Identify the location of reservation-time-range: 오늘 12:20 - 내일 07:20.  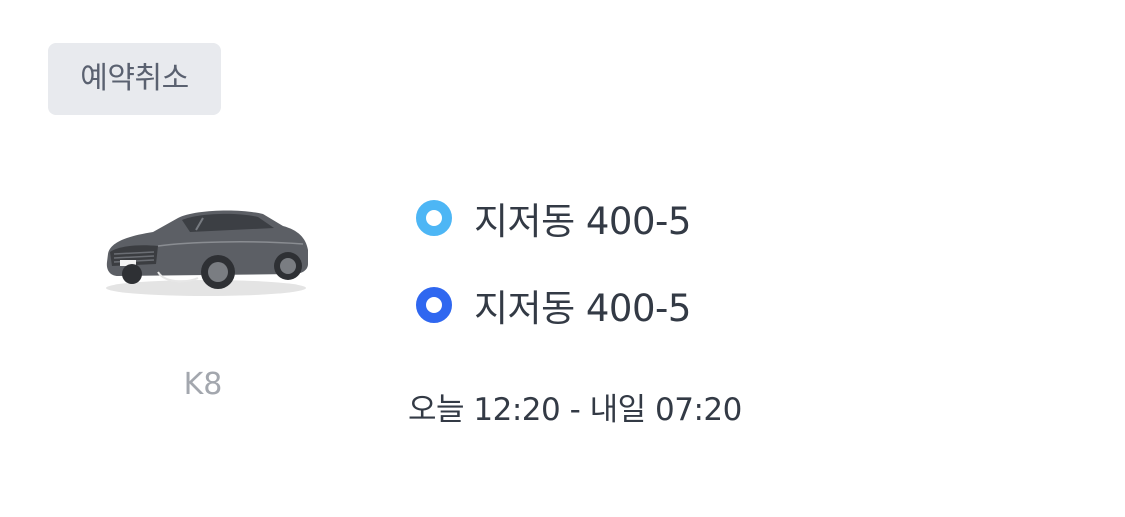
(575, 410).